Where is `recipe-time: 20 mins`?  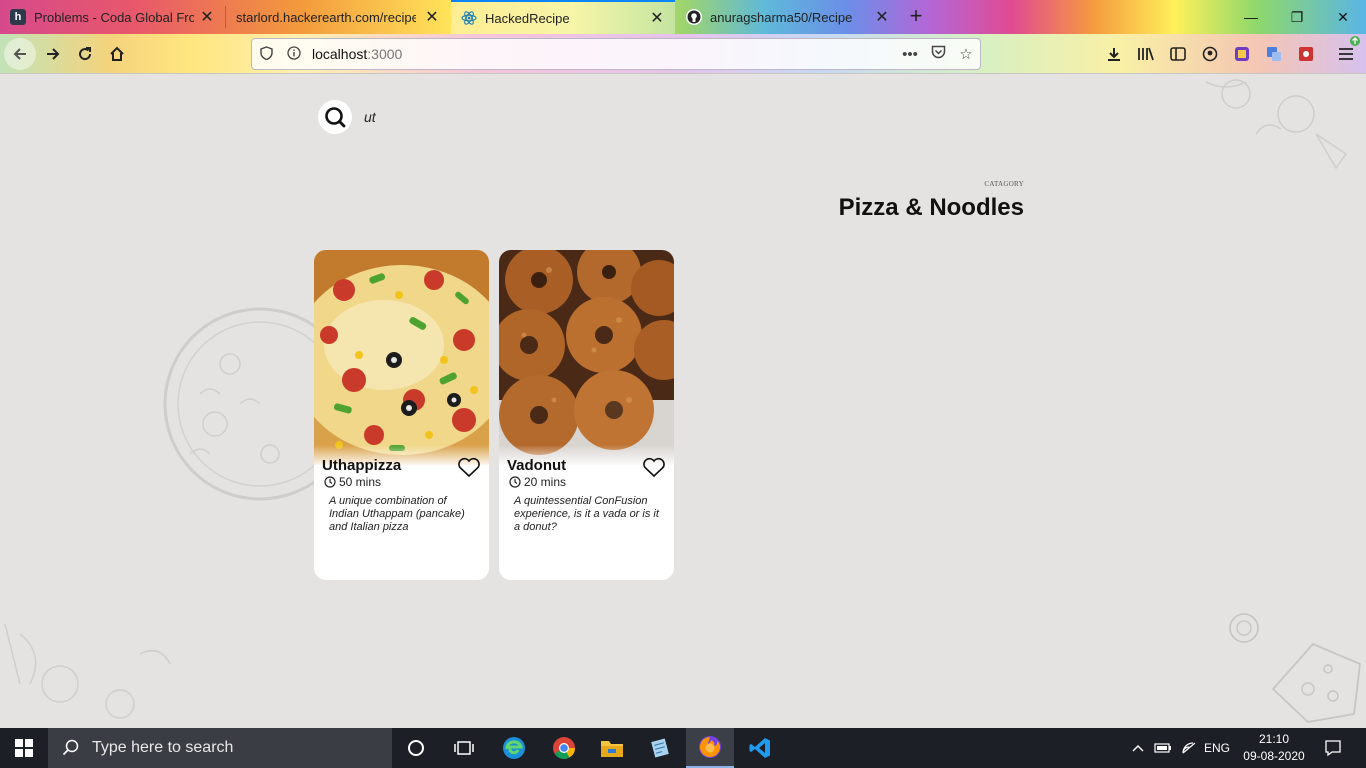 recipe-time: 20 mins is located at coordinates (537, 482).